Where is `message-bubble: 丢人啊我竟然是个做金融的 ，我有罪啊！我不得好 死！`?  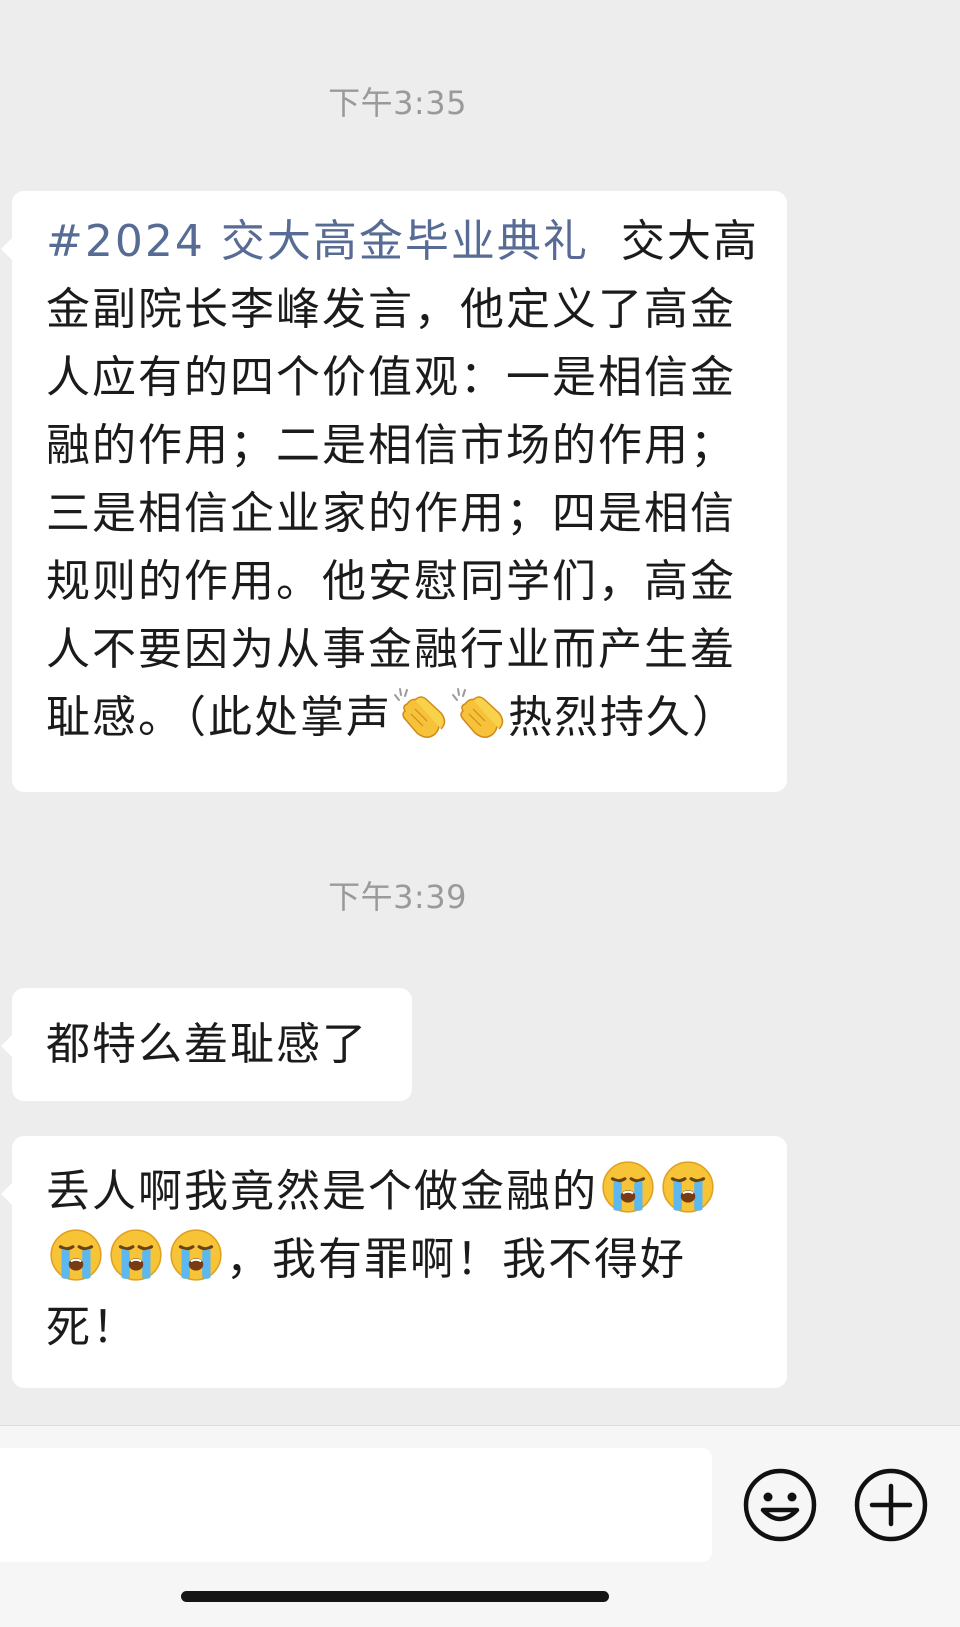 message-bubble: 丢人啊我竟然是个做金融的 ，我有罪啊！我不得好 死！ is located at coordinates (394, 1262).